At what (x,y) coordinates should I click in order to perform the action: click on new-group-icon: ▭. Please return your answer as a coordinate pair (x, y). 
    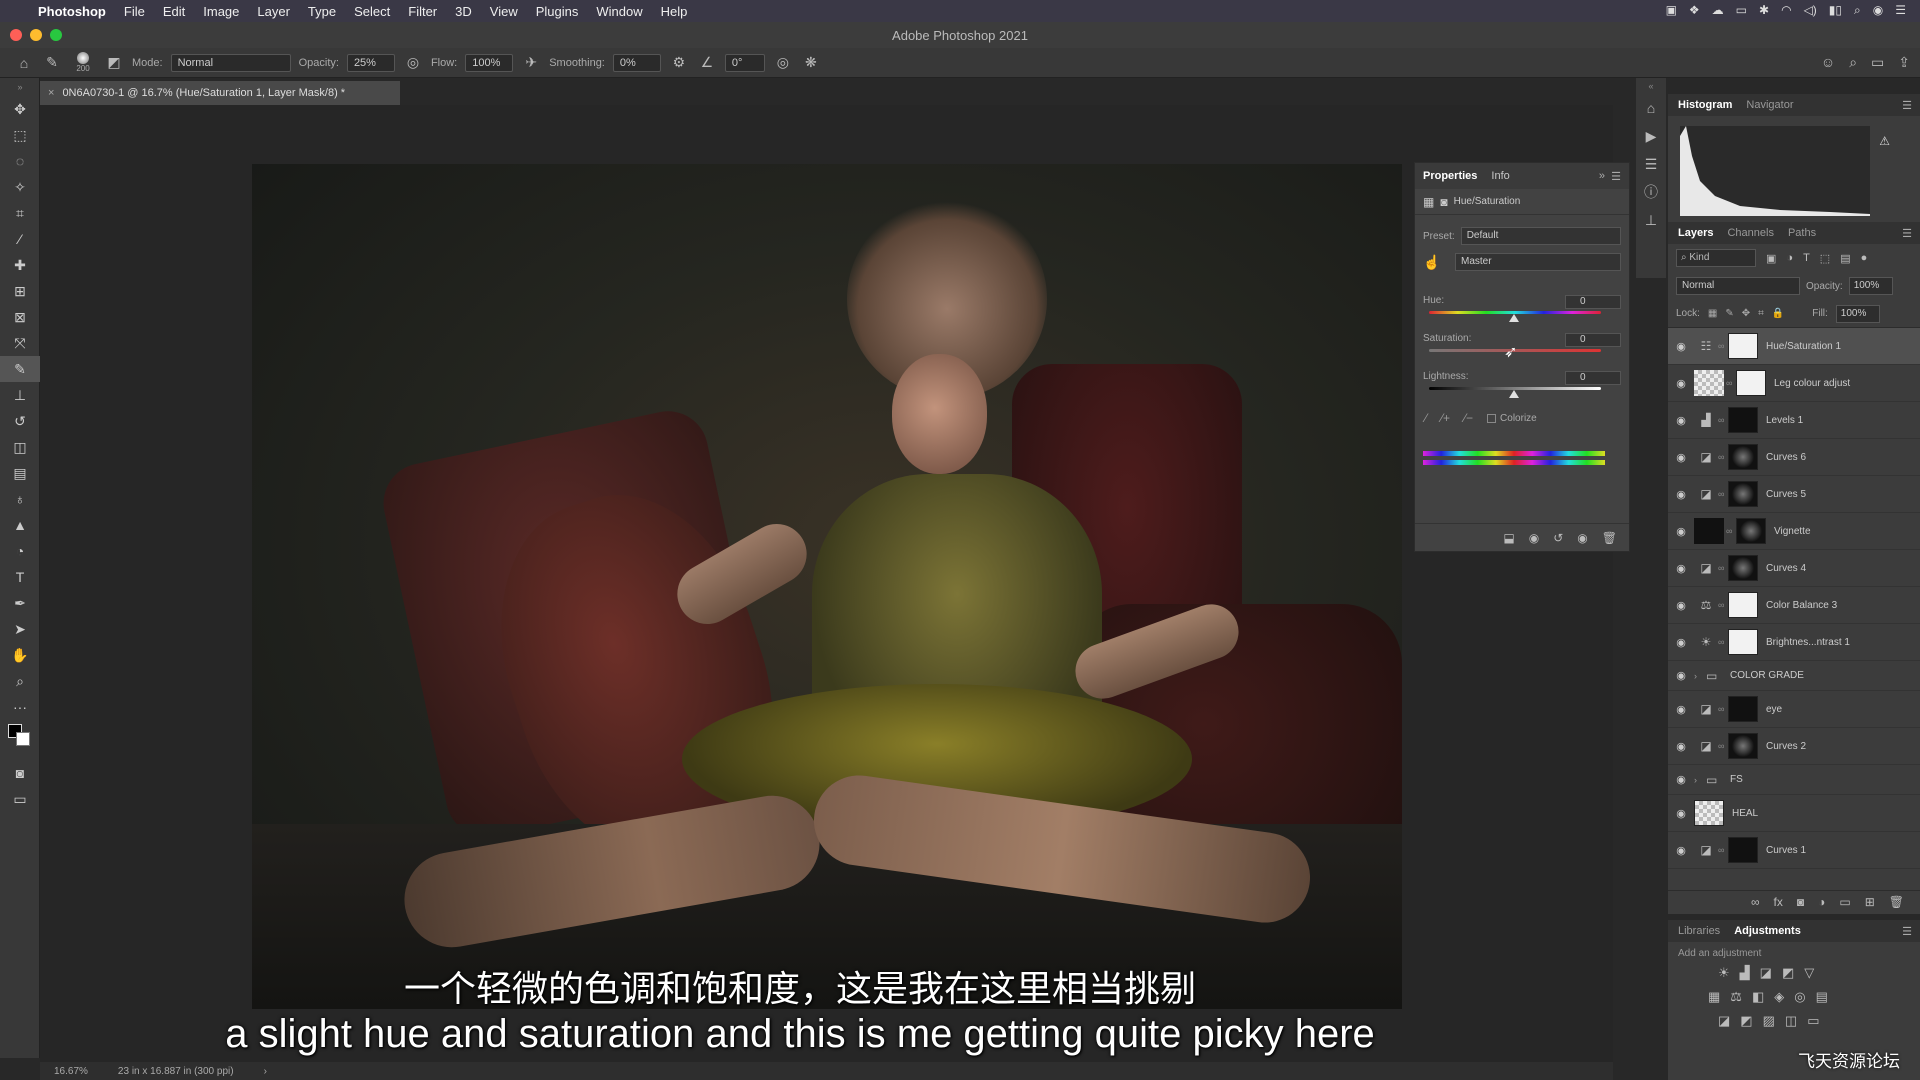
    Looking at the image, I should click on (1844, 902).